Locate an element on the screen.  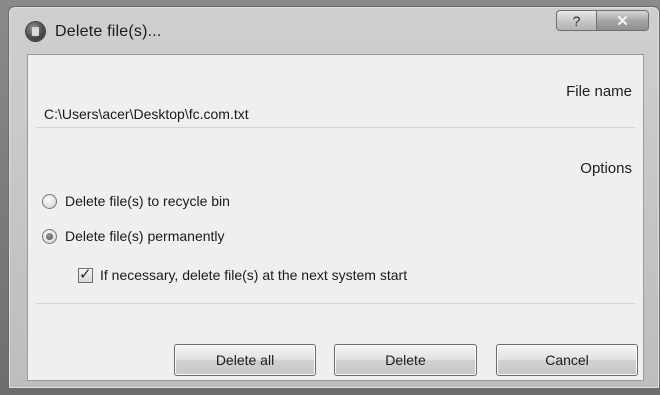
delete-button: Delete is located at coordinates (405, 360).